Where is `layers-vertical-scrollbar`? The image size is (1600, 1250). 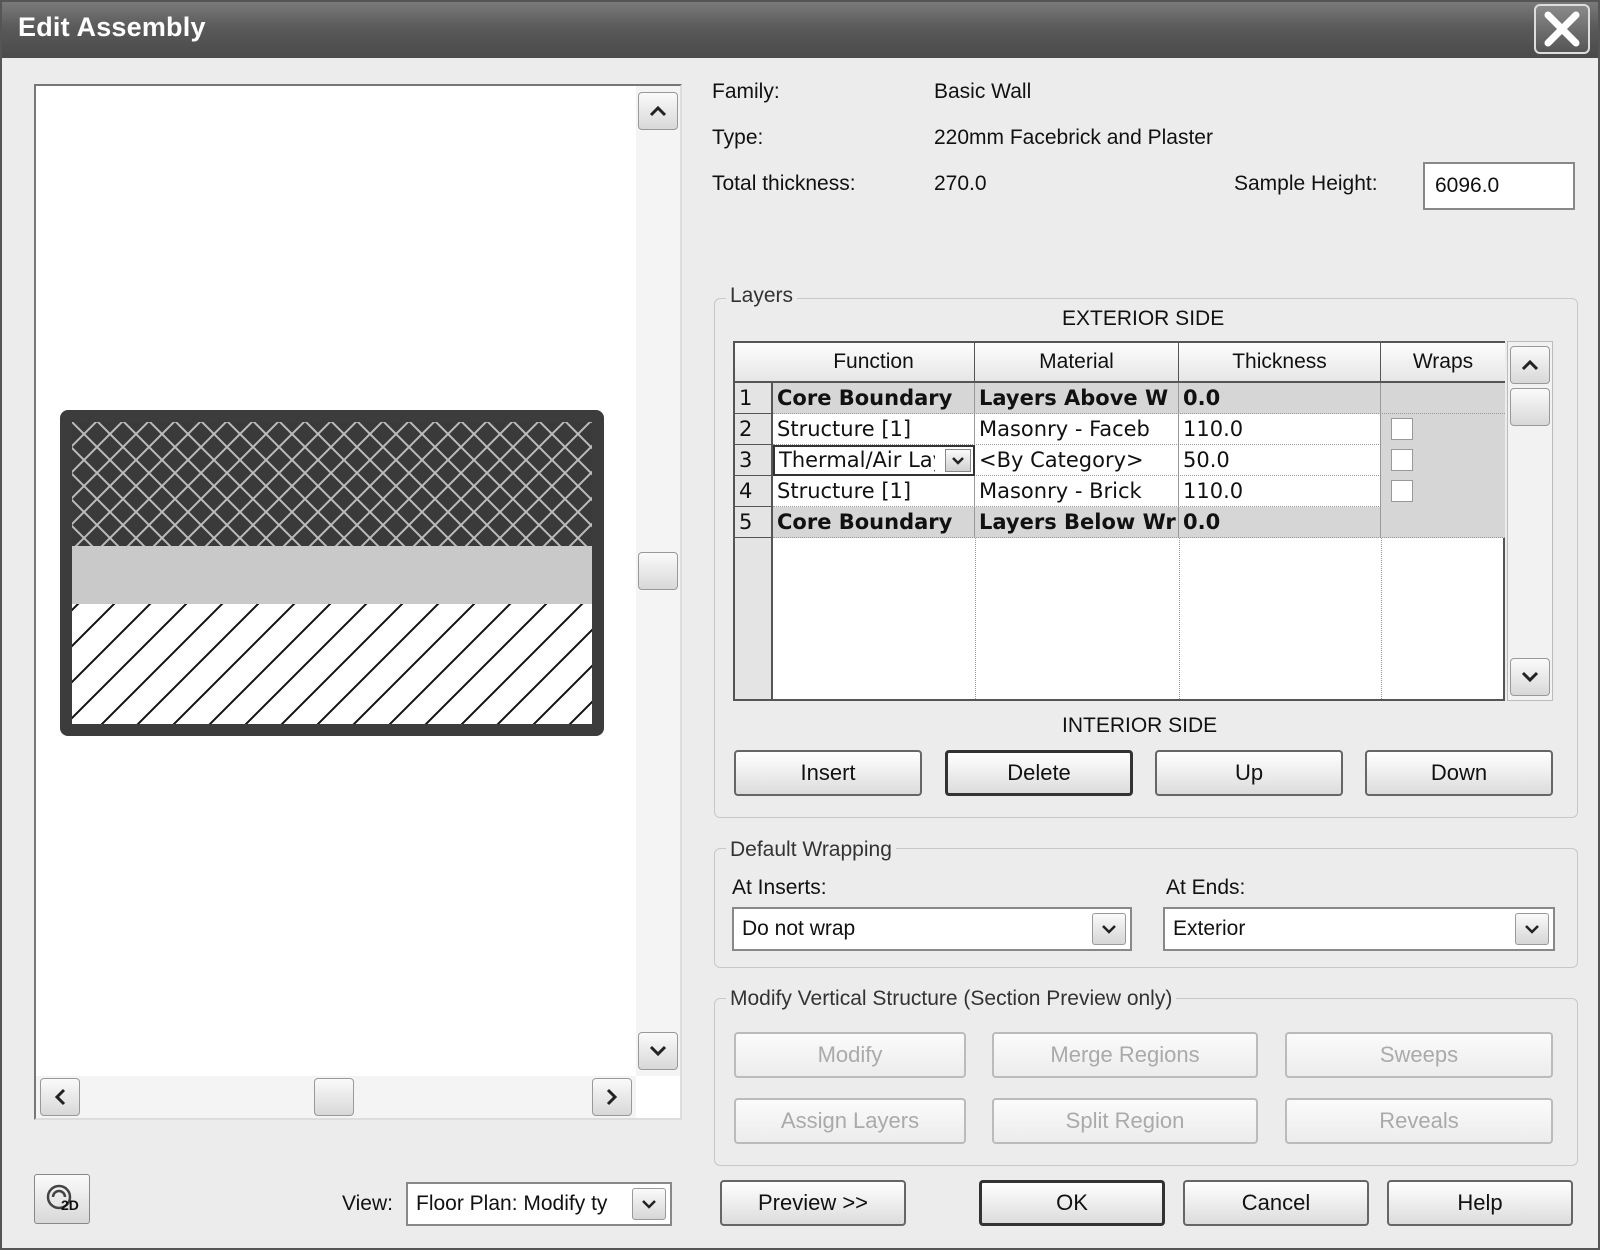 layers-vertical-scrollbar is located at coordinates (1530, 521).